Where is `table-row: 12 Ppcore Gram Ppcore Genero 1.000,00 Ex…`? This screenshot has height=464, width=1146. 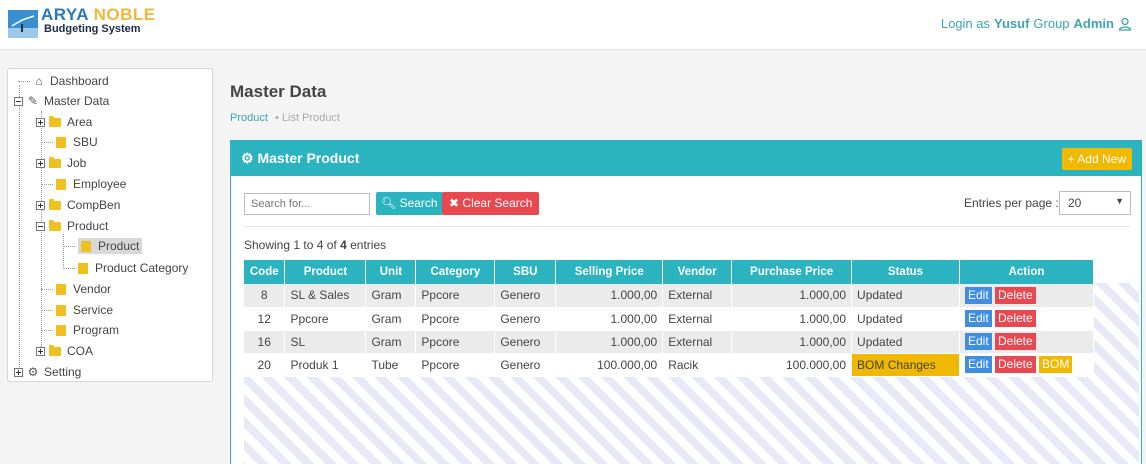
table-row: 12 Ppcore Gram Ppcore Genero 1.000,00 Ex… is located at coordinates (669, 319).